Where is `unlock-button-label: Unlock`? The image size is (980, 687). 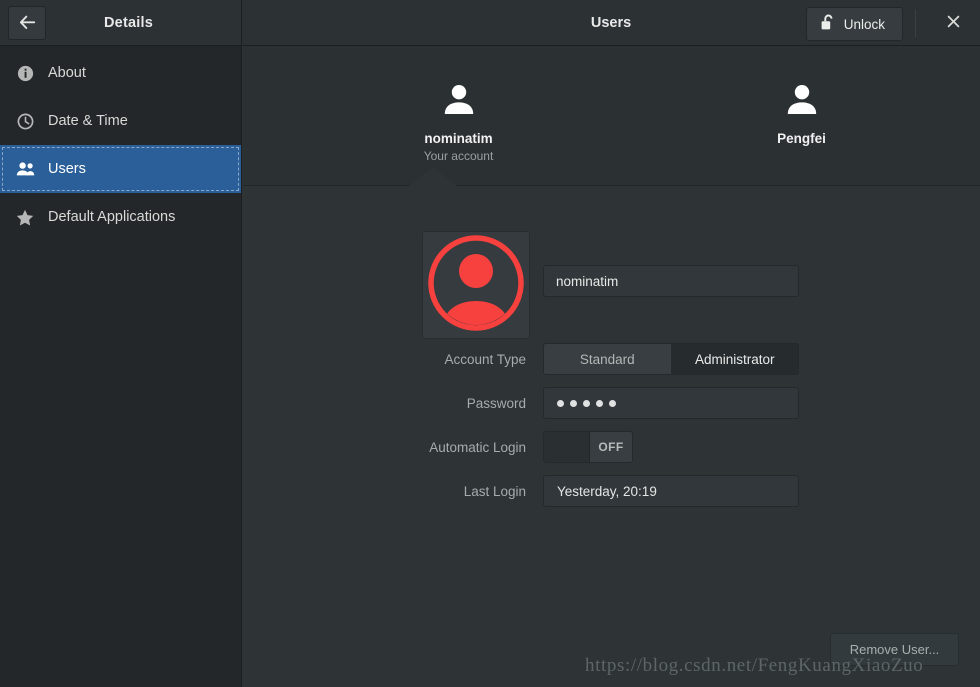 unlock-button-label: Unlock is located at coordinates (864, 24).